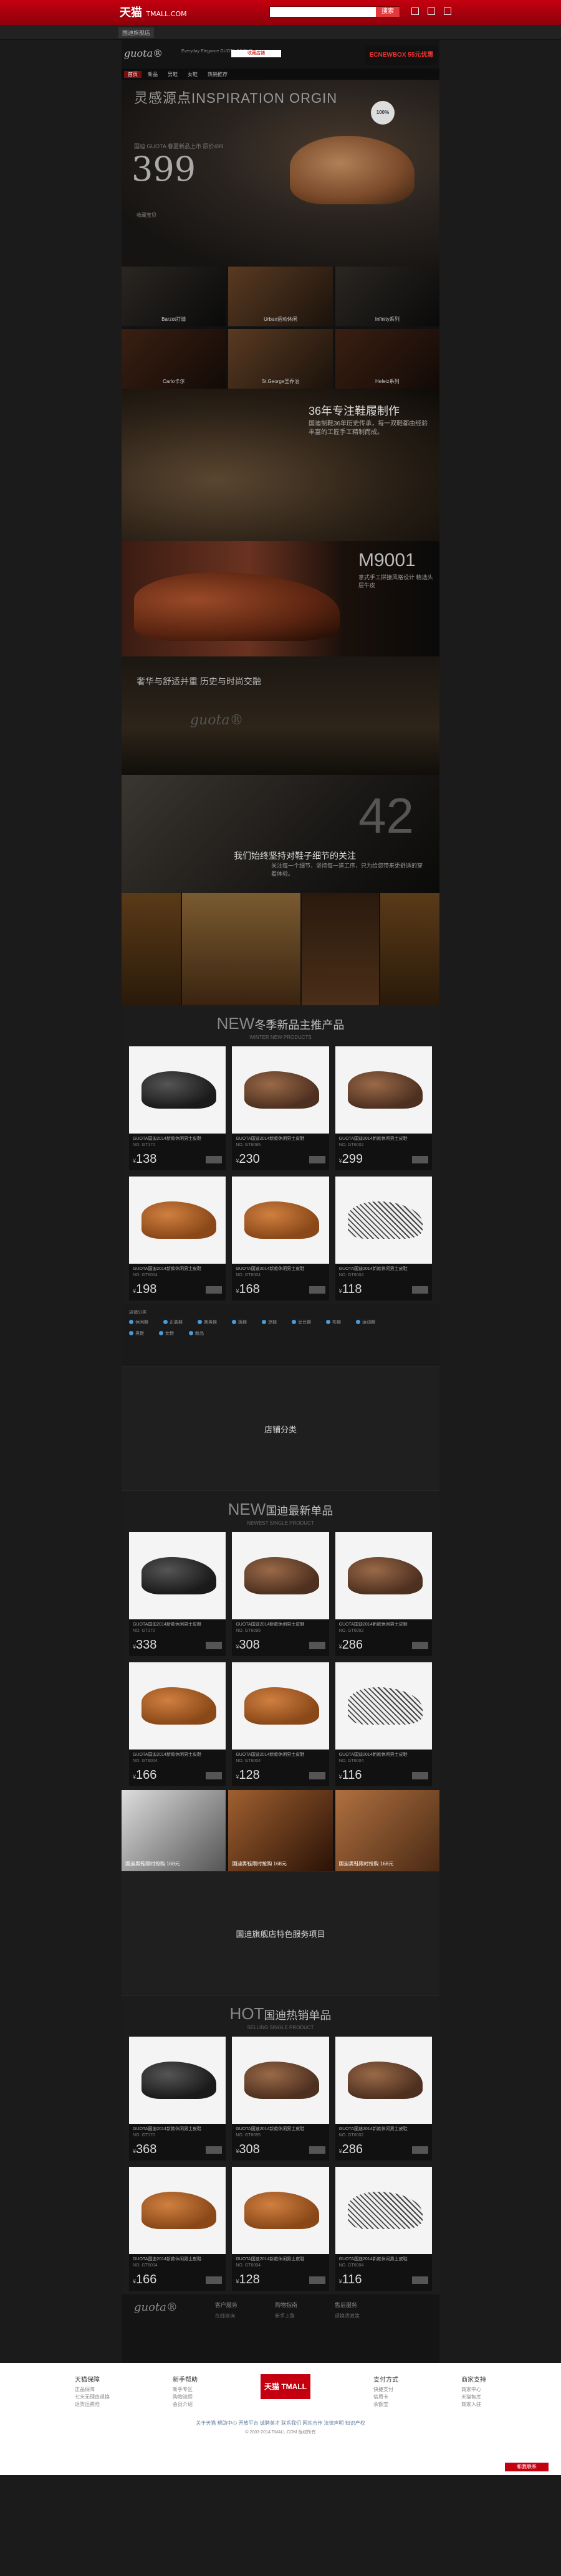 The width and height of the screenshot is (561, 2576). What do you see at coordinates (132, 74) in the screenshot?
I see `nav-item-home: 首页` at bounding box center [132, 74].